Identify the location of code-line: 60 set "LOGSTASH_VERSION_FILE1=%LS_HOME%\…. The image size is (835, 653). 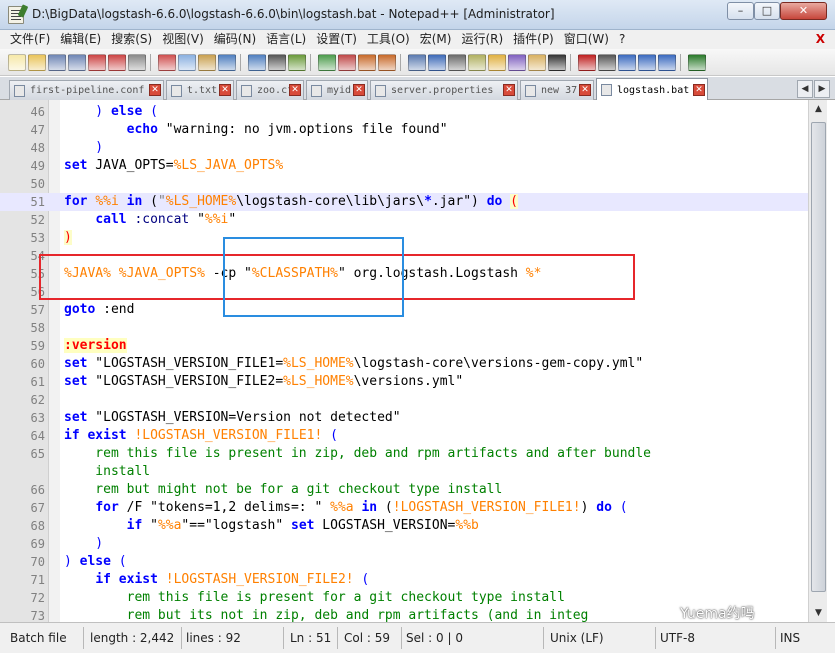
(404, 364).